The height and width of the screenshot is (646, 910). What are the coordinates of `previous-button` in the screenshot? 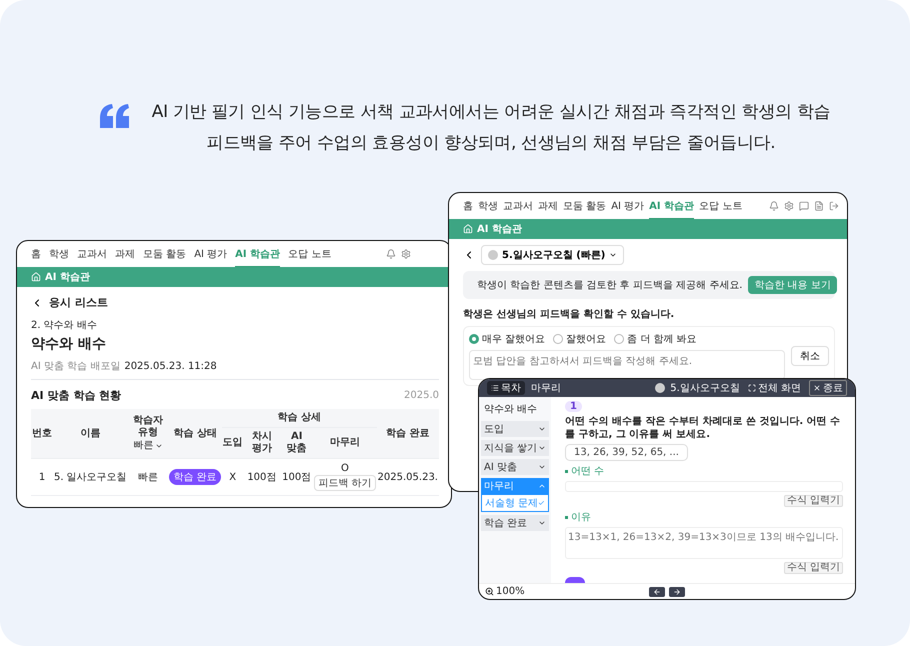 It's located at (657, 591).